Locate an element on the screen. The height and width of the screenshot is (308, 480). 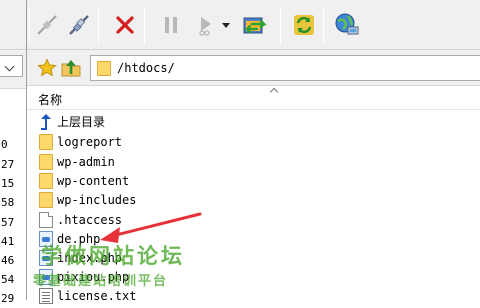
remote-server-button is located at coordinates (347, 25).